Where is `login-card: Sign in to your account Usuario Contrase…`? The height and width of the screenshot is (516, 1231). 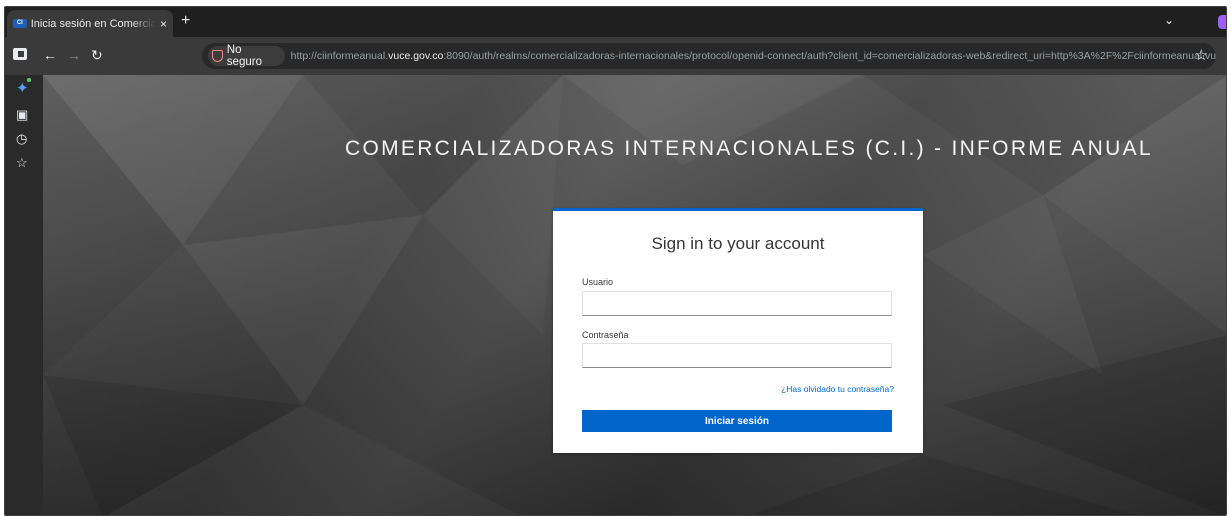 login-card: Sign in to your account Usuario Contrase… is located at coordinates (738, 330).